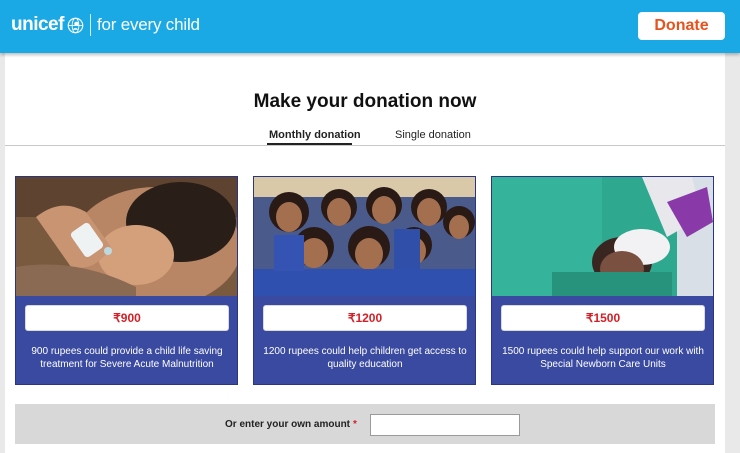  I want to click on tab-single-donation: Single donation, so click(433, 135).